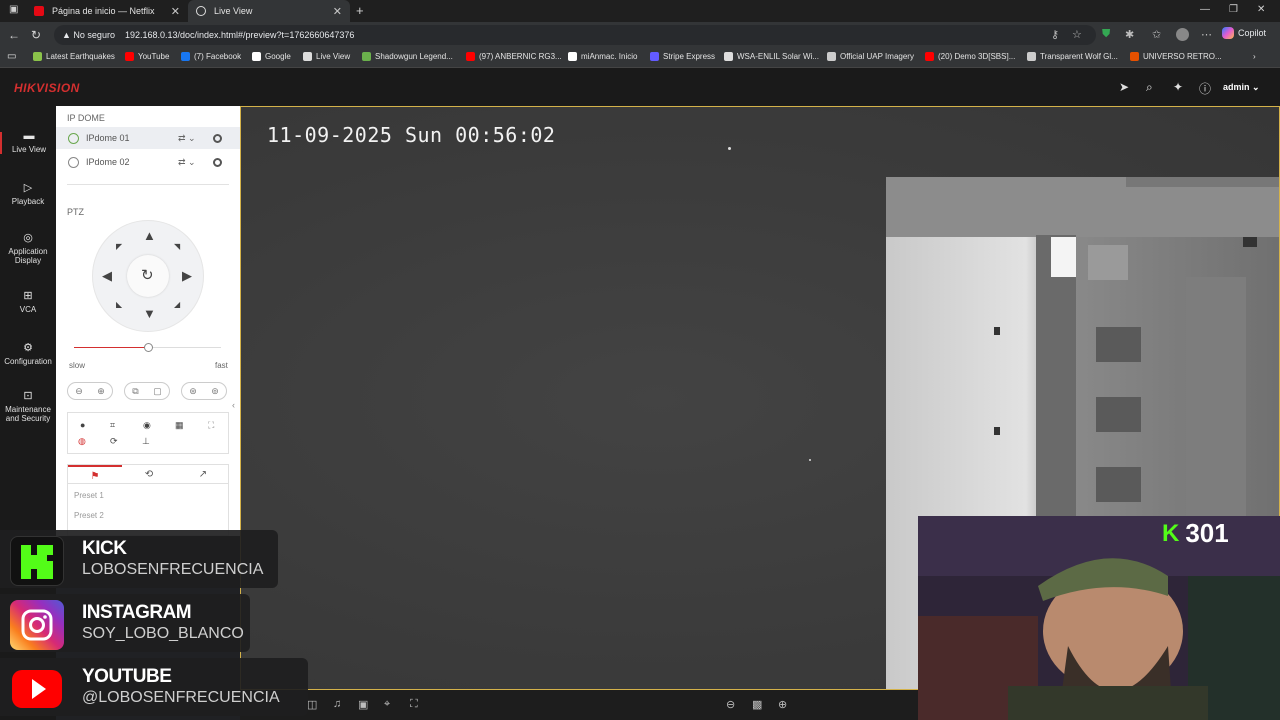 This screenshot has height=720, width=1280. What do you see at coordinates (146, 441) in the screenshot?
I see `park-icon: ⊥` at bounding box center [146, 441].